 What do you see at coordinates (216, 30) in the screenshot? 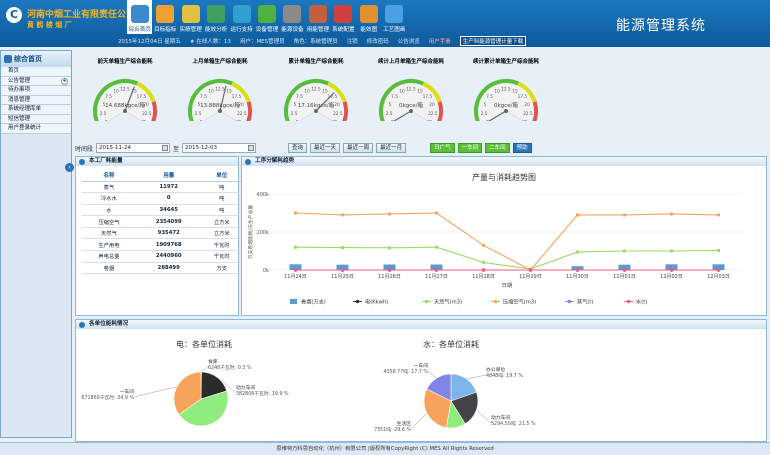
I see `module-label: 能效分析` at bounding box center [216, 30].